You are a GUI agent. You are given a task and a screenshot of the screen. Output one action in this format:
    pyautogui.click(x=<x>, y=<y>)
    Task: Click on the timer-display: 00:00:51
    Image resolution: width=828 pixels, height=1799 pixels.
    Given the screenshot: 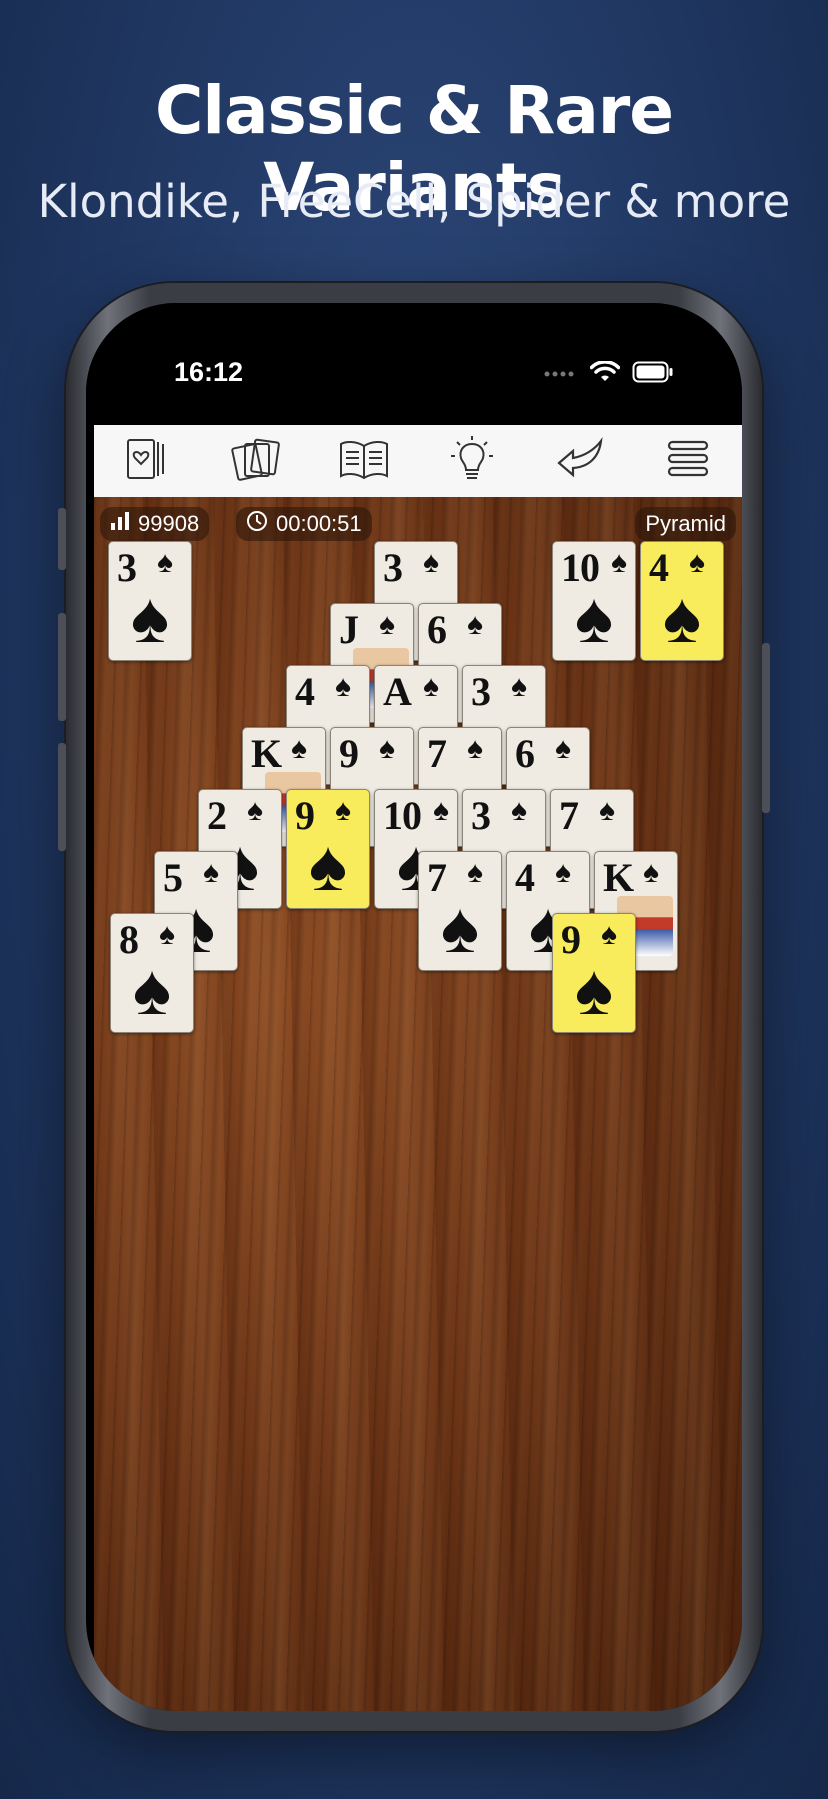 What is the action you would take?
    pyautogui.click(x=304, y=524)
    